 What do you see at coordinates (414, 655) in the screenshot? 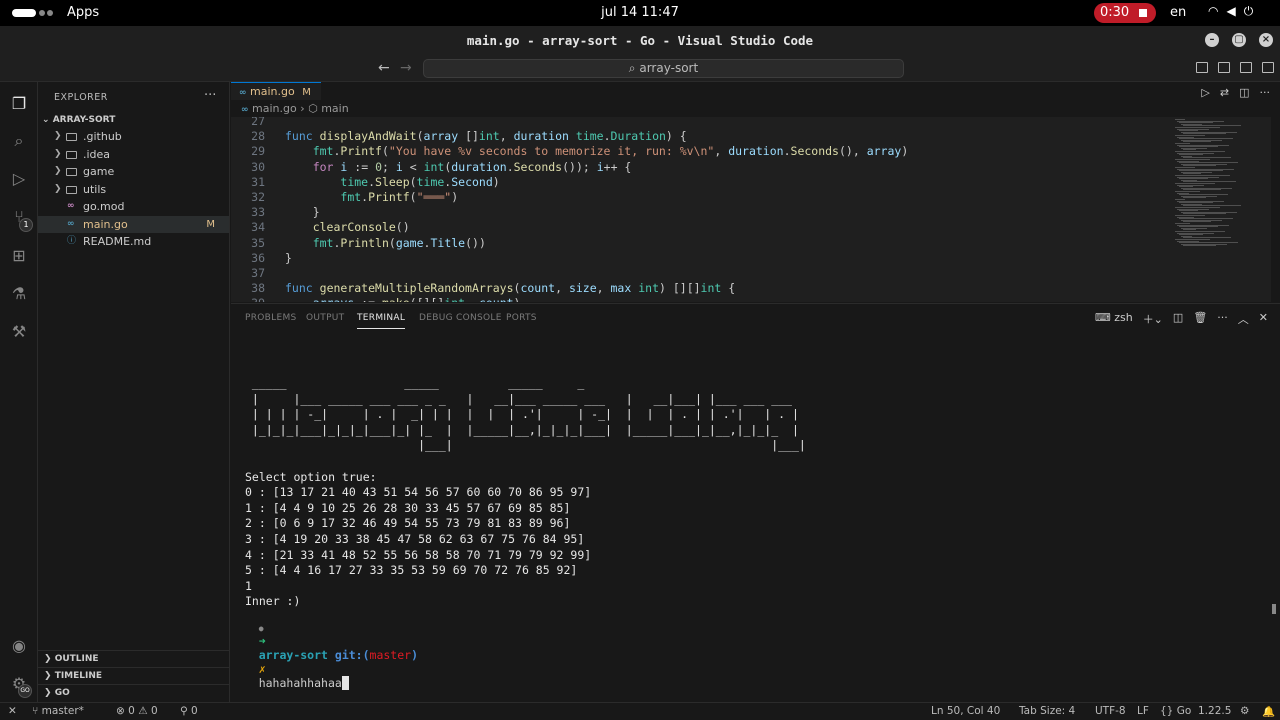
I see `prompt-git-close: )` at bounding box center [414, 655].